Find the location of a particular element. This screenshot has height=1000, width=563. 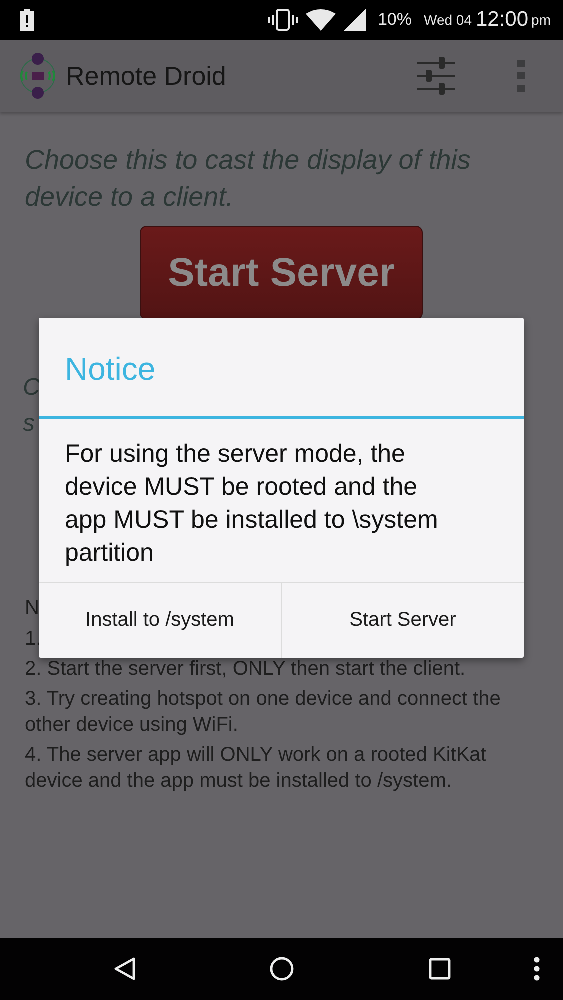

note-item: 3. Try creating hotspot on one device and connect the other device using WiFi. is located at coordinates (263, 712).